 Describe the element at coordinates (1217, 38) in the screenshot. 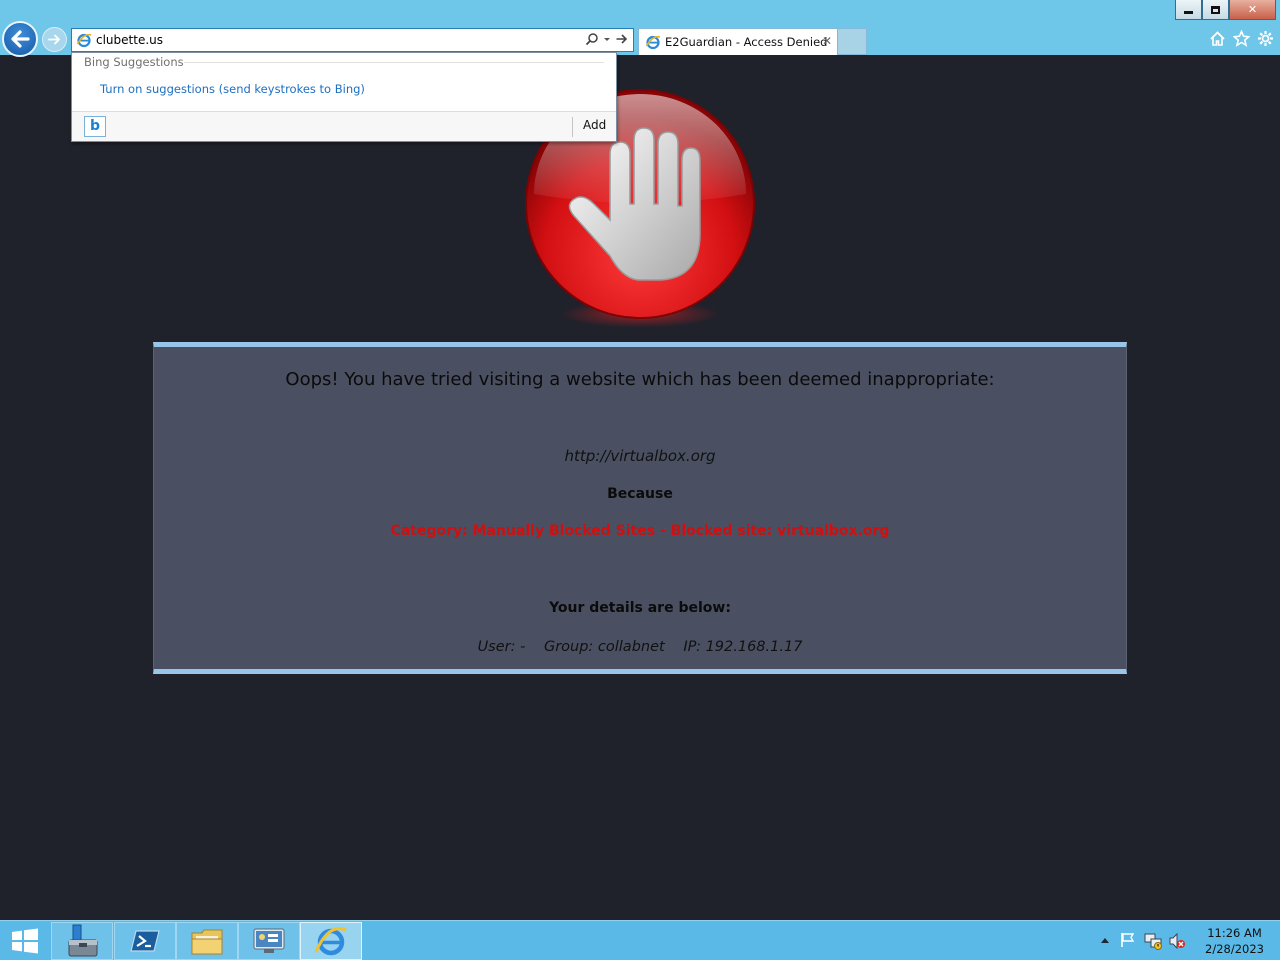

I see `home-icon` at that location.